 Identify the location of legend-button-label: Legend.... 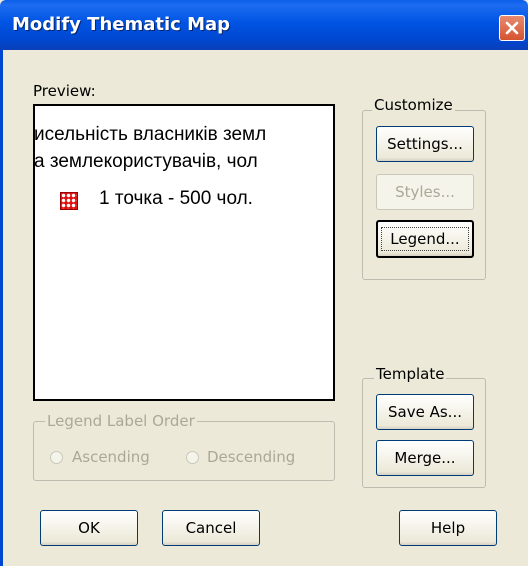
(425, 239).